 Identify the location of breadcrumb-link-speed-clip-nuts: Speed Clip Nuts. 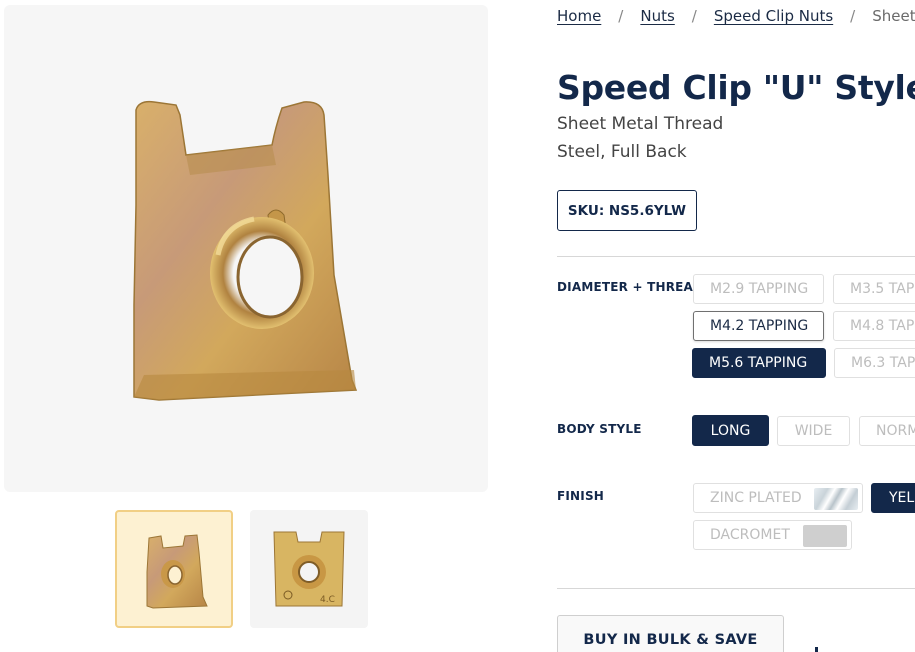
(773, 16).